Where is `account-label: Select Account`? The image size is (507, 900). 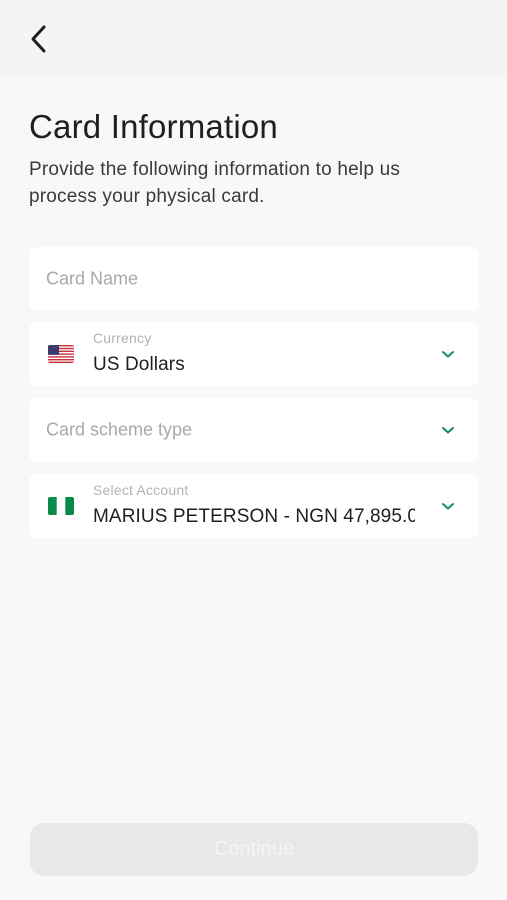
account-label: Select Account is located at coordinates (141, 490).